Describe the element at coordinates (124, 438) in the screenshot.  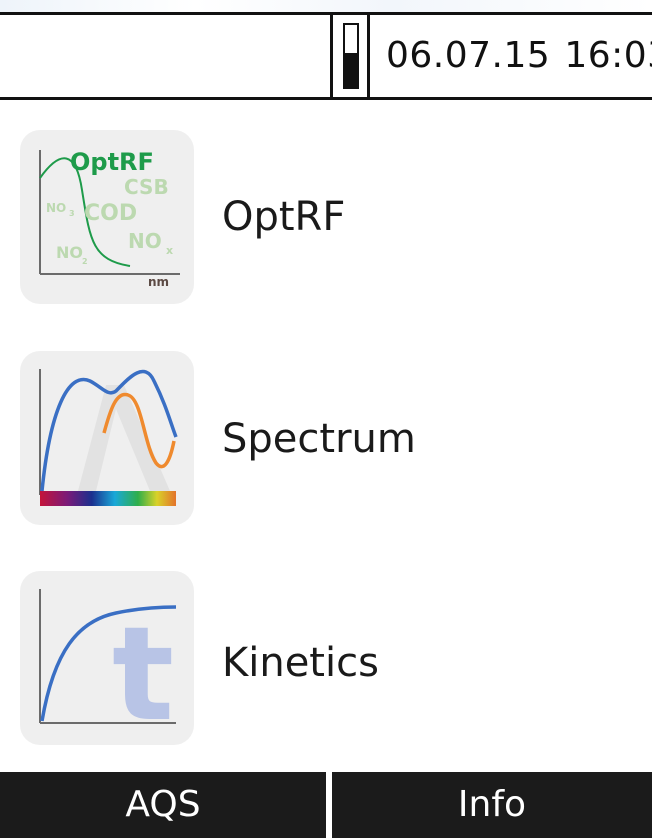
I see `lambda-icon` at that location.